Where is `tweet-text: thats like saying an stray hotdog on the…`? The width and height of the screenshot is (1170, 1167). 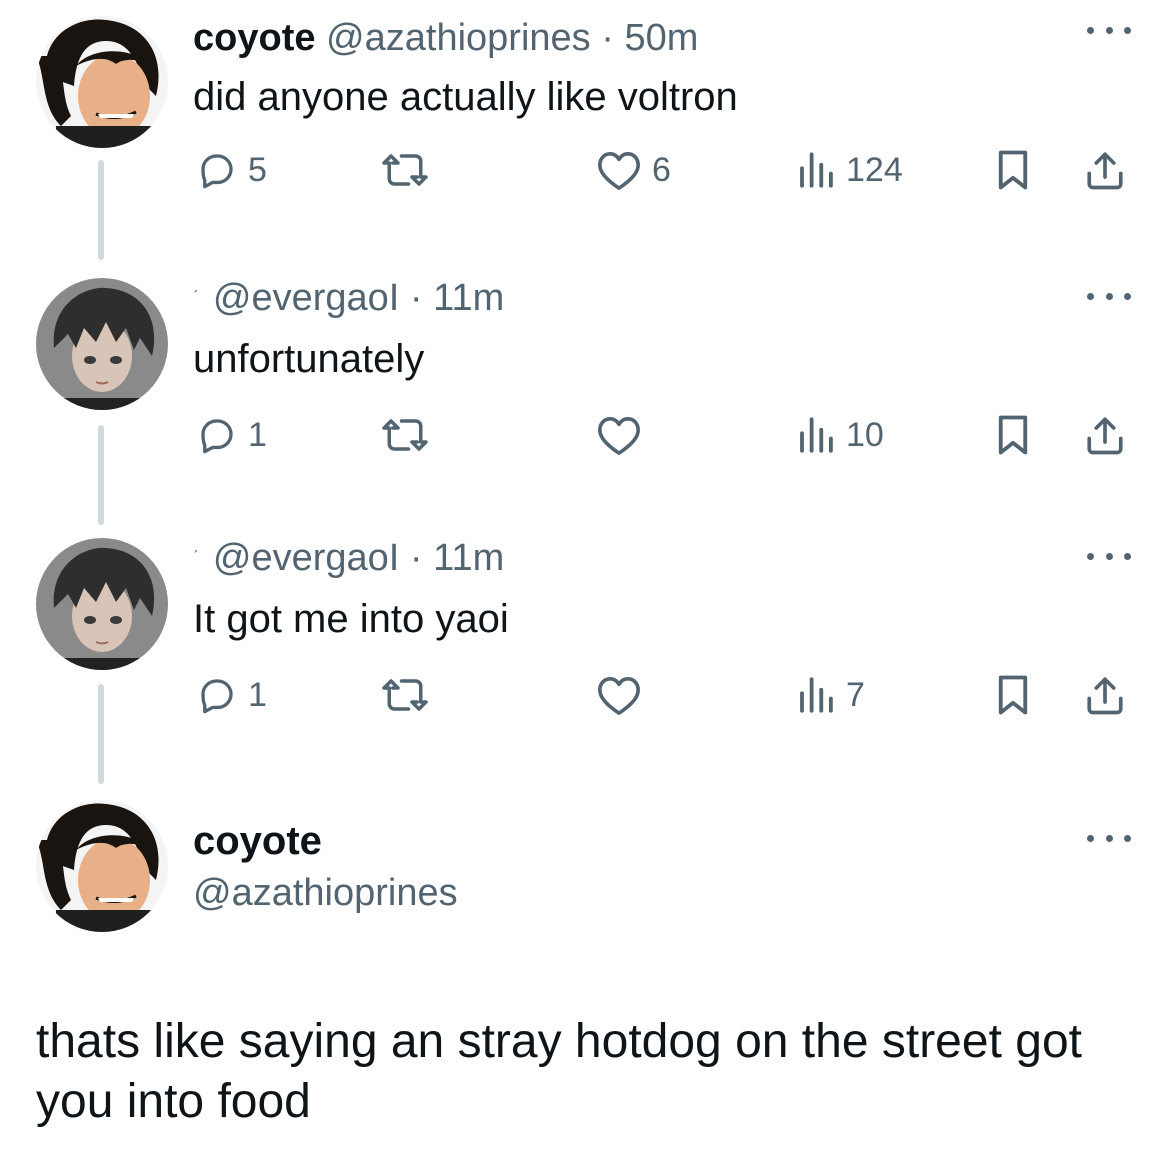 tweet-text: thats like saying an stray hotdog on the… is located at coordinates (559, 1071).